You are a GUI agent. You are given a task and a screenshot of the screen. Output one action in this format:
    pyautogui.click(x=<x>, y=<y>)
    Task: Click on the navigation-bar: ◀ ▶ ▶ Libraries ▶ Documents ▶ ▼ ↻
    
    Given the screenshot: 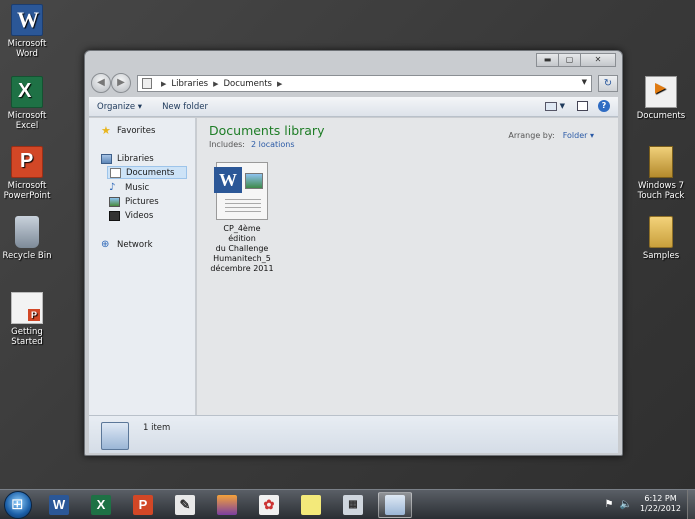 What is the action you would take?
    pyautogui.click(x=353, y=84)
    